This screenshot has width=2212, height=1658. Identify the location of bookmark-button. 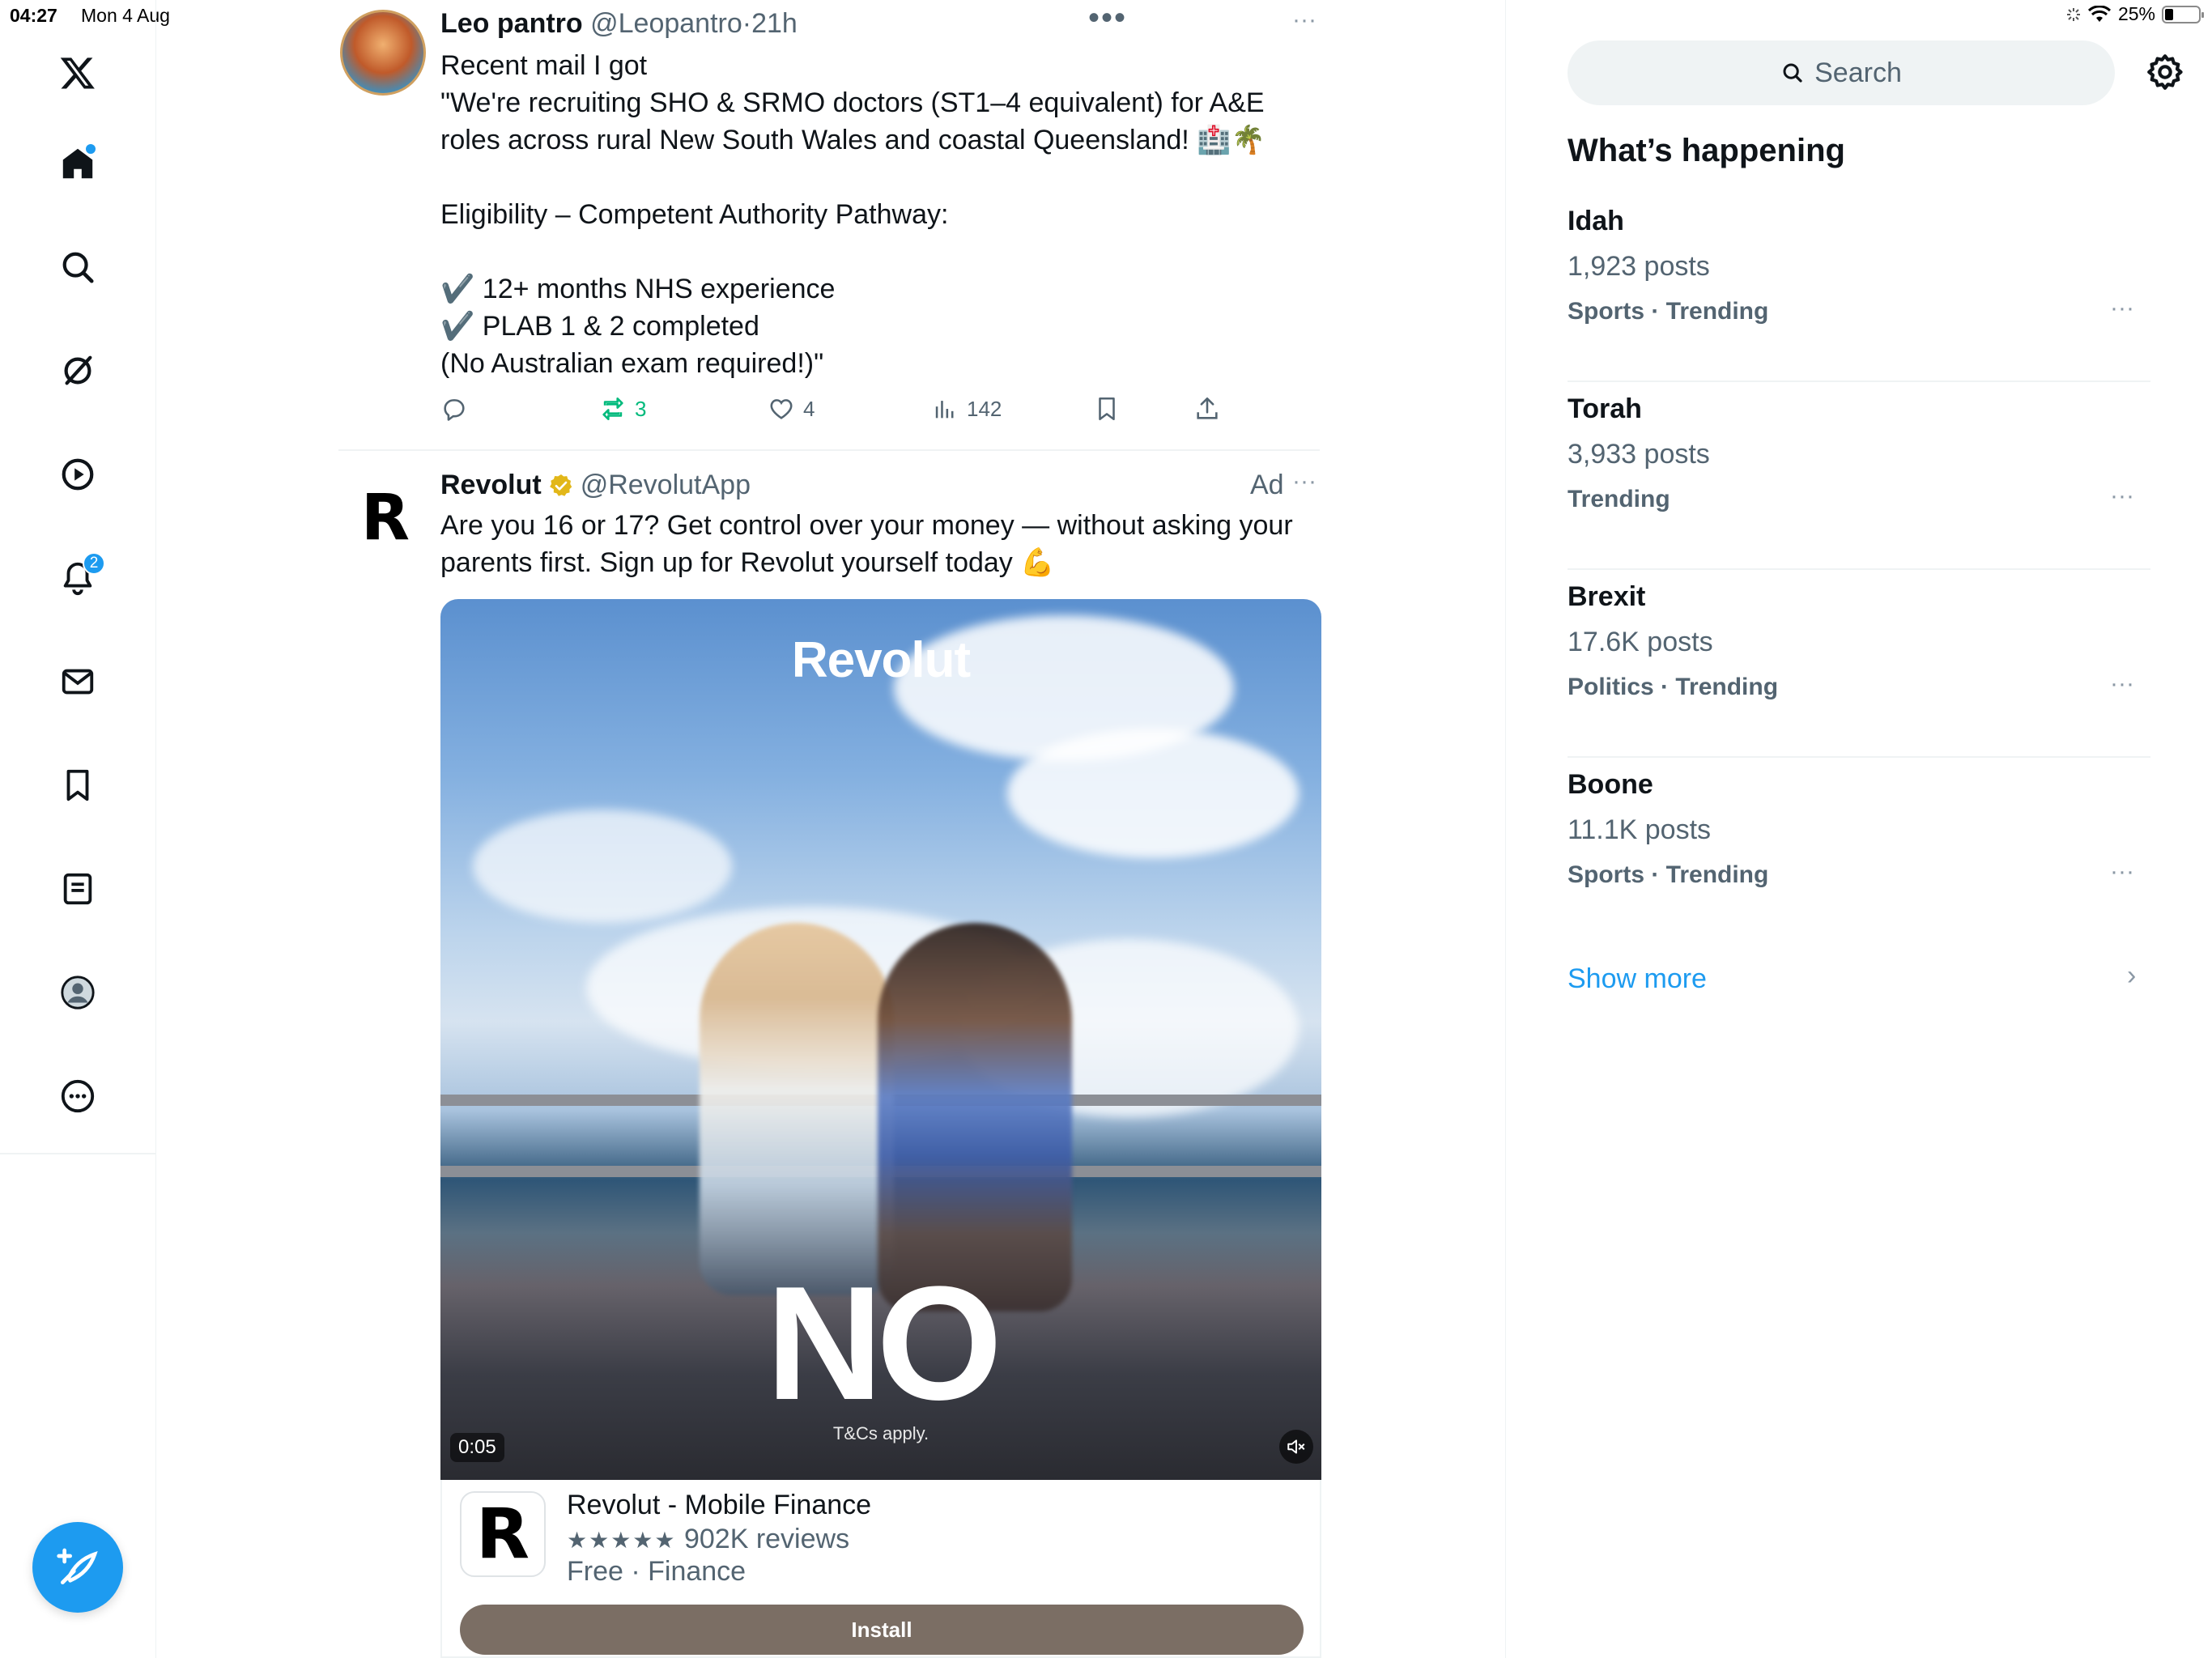
(1107, 409).